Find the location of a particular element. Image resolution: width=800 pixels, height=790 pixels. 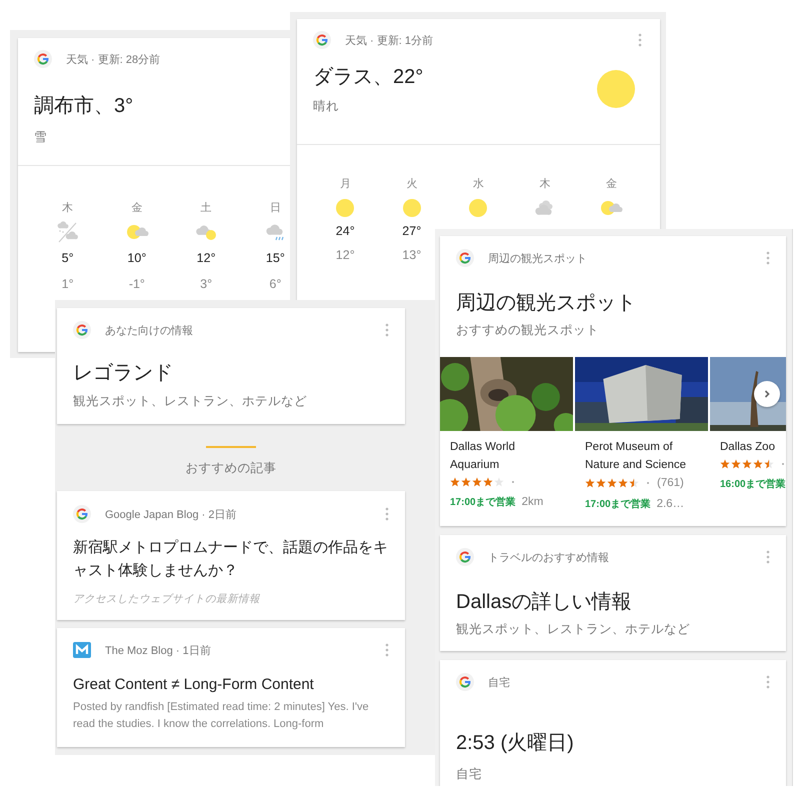

high-temperature: 24° is located at coordinates (345, 231).